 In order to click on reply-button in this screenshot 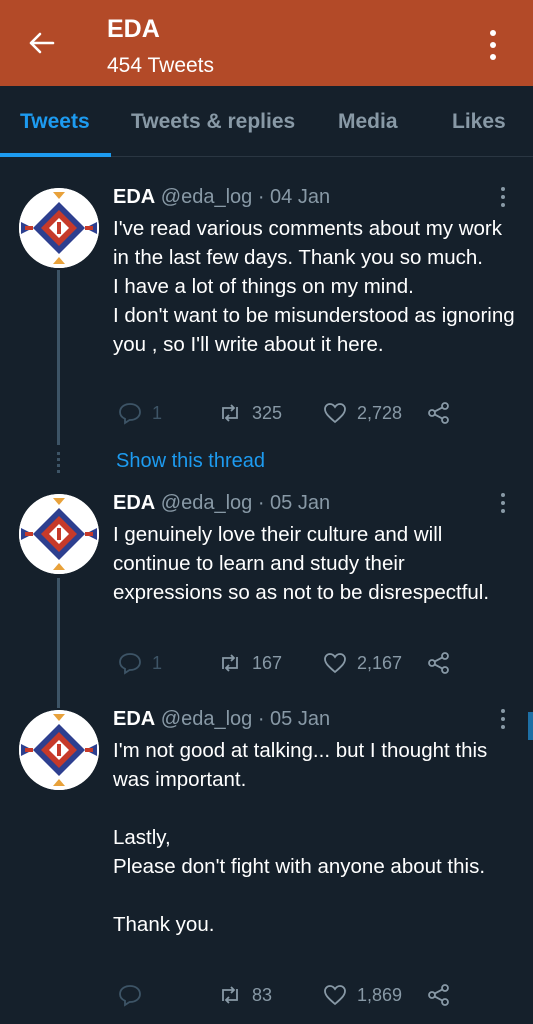, I will do `click(135, 995)`.